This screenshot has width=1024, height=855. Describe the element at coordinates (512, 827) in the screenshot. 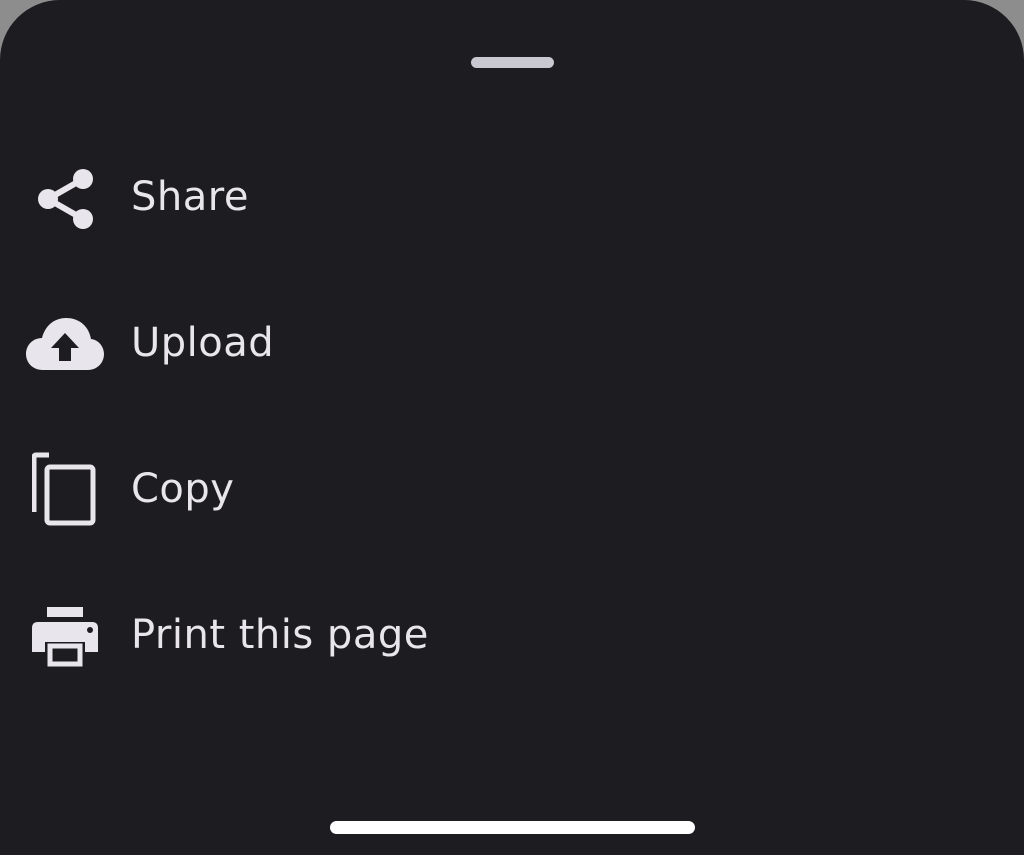

I see `home-indicator` at that location.